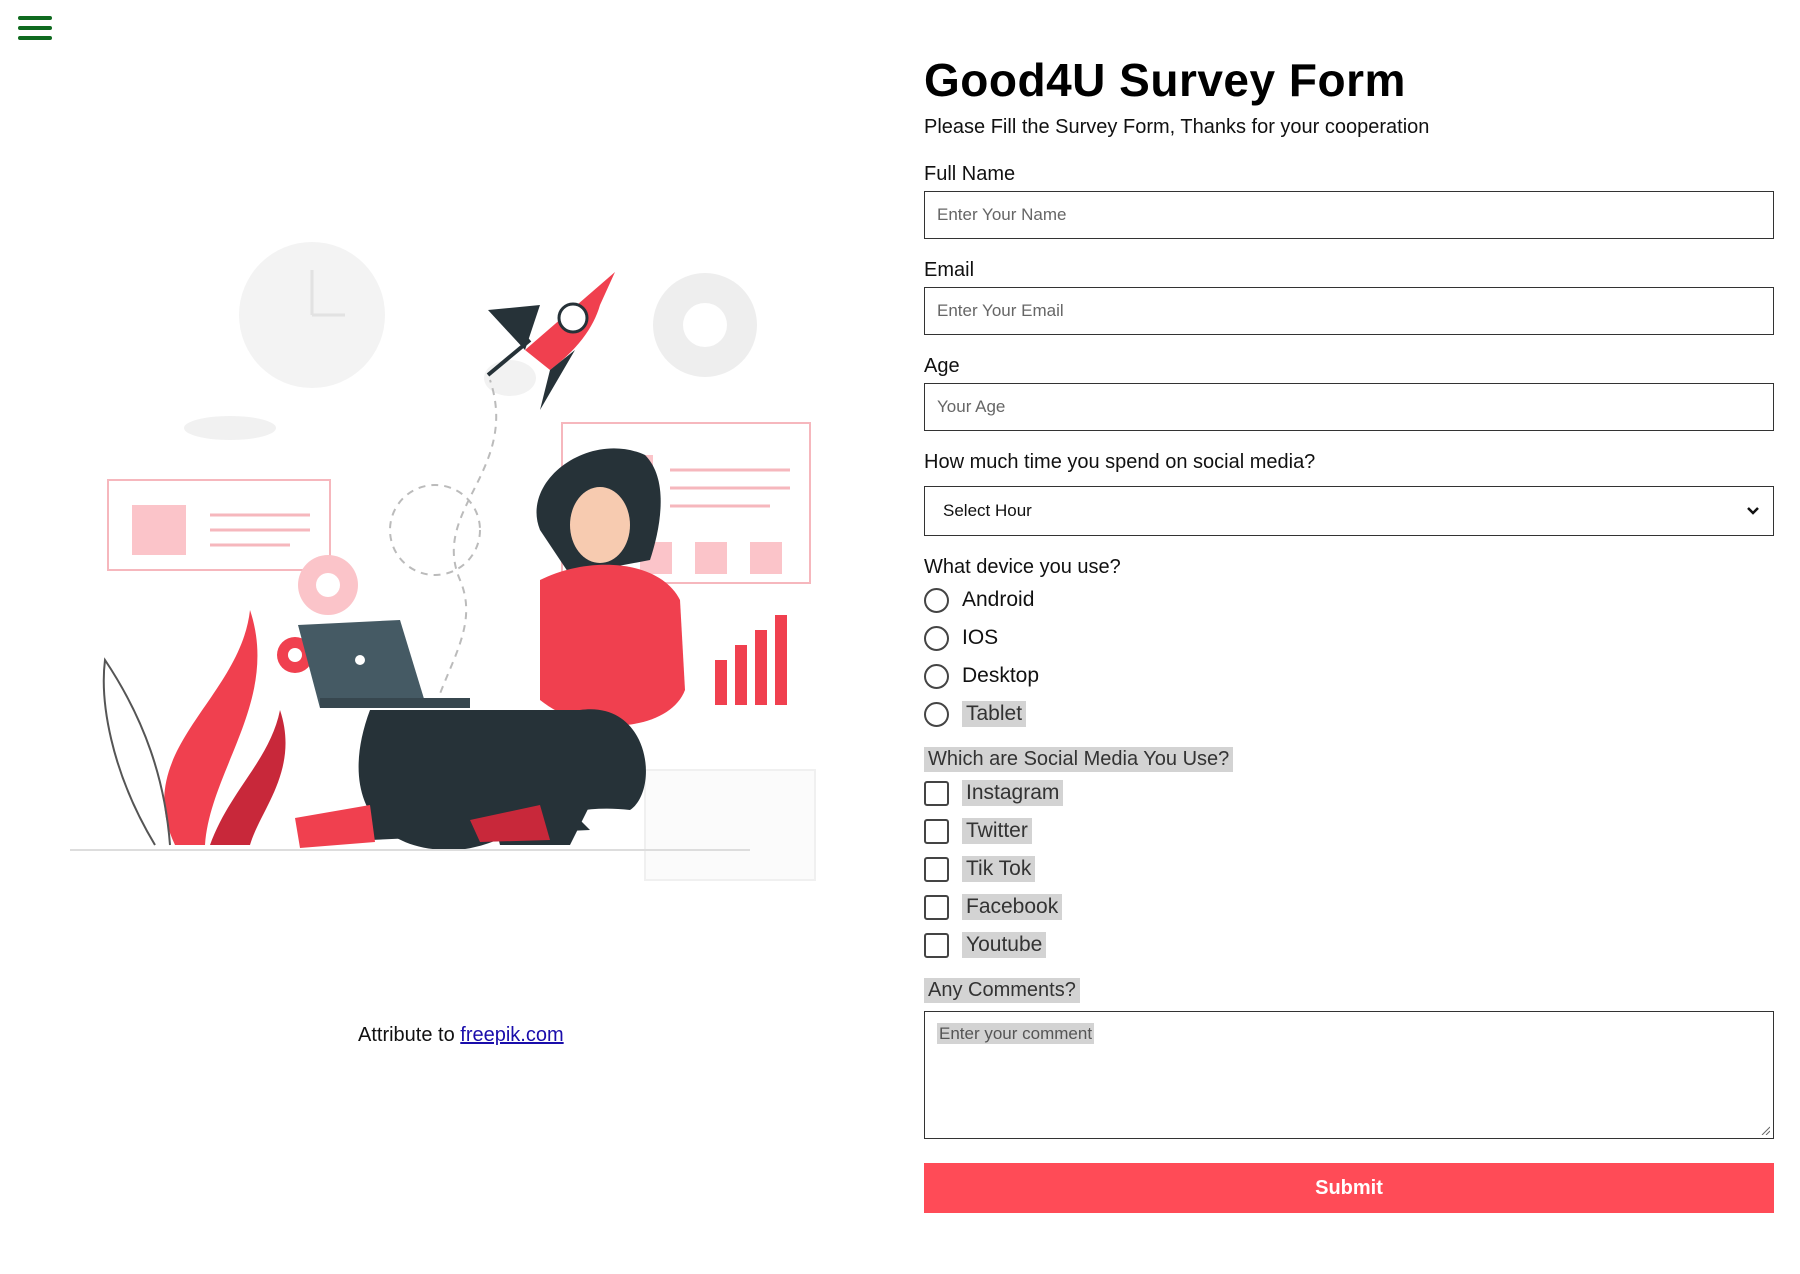 Image resolution: width=1800 pixels, height=1274 pixels. Describe the element at coordinates (1349, 1188) in the screenshot. I see `submit-button: Submit` at that location.